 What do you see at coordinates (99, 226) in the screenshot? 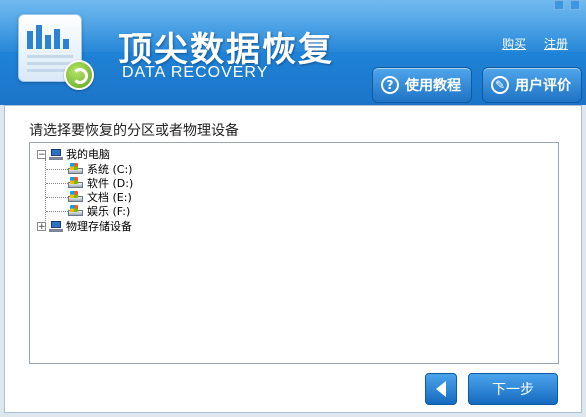
I see `tree-node-label: 物理存储设备` at bounding box center [99, 226].